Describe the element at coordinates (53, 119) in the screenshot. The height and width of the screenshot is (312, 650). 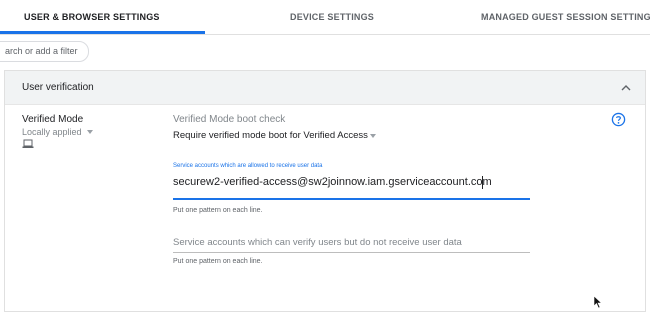
I see `setting-name: Verified Mode` at that location.